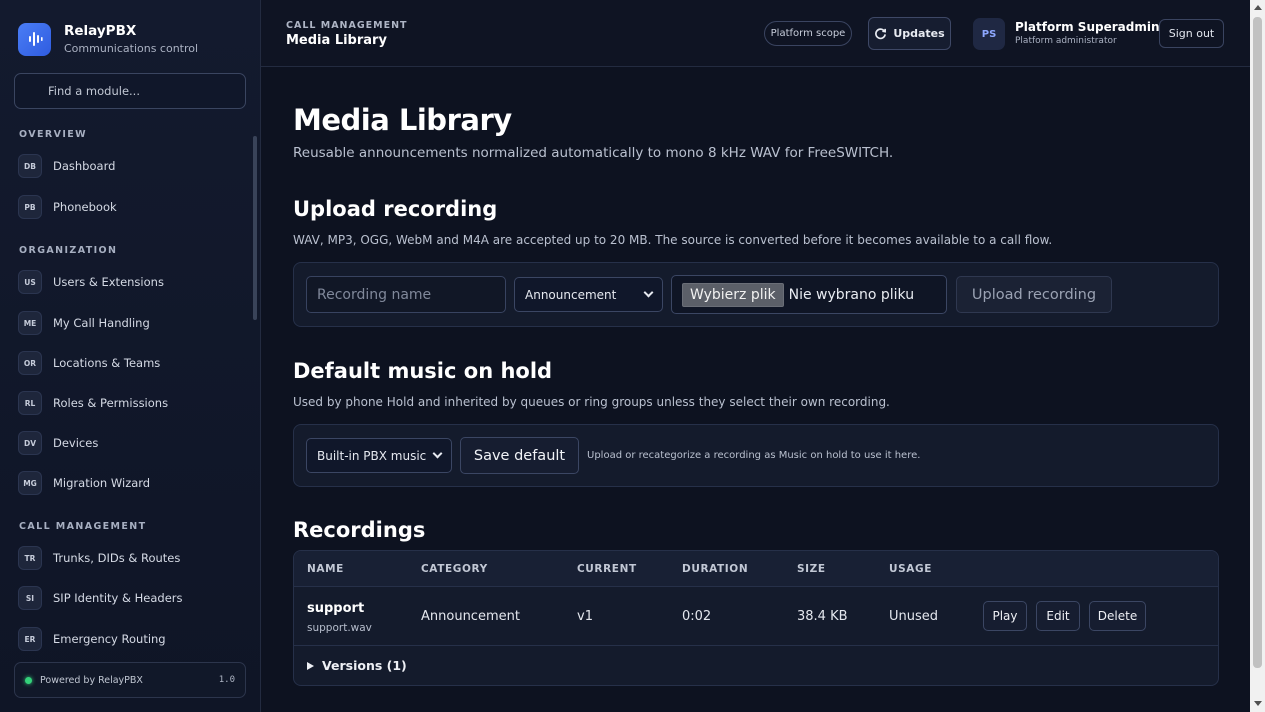  I want to click on sidebar-item-locations: OR Locations & Teams, so click(132, 363).